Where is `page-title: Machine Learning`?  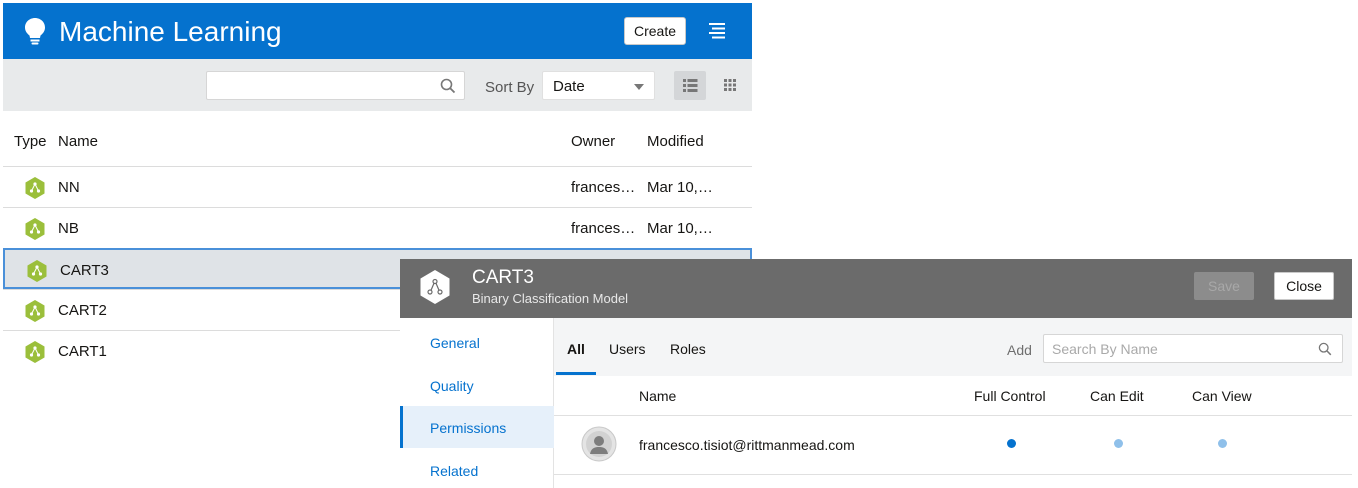 page-title: Machine Learning is located at coordinates (170, 31).